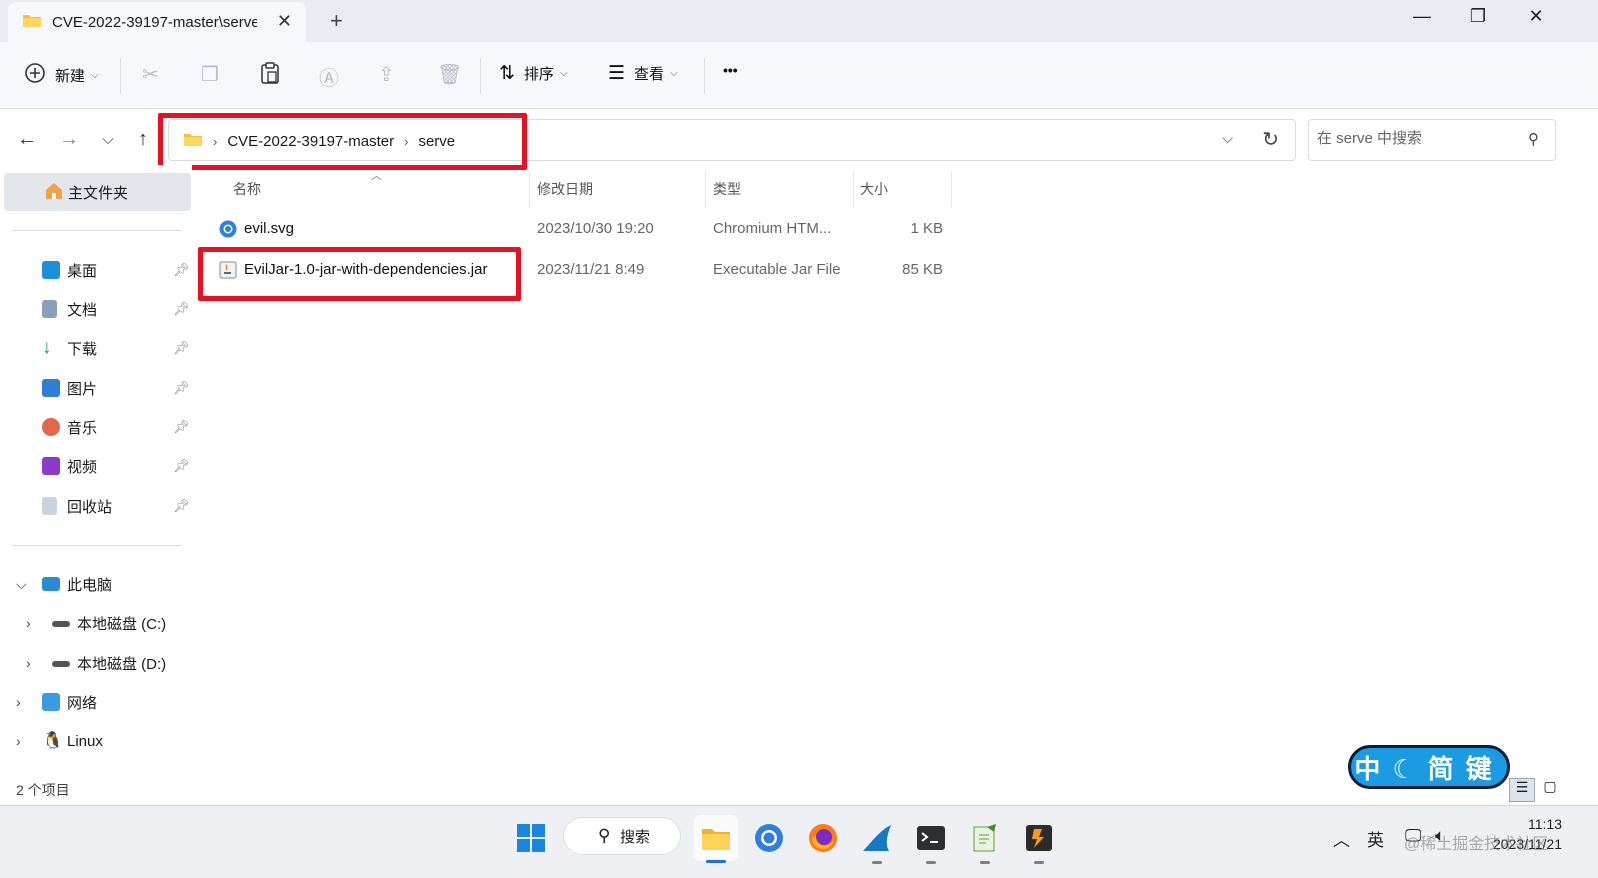 This screenshot has width=1598, height=878. What do you see at coordinates (449, 74) in the screenshot?
I see `delete-icon: 🗑` at bounding box center [449, 74].